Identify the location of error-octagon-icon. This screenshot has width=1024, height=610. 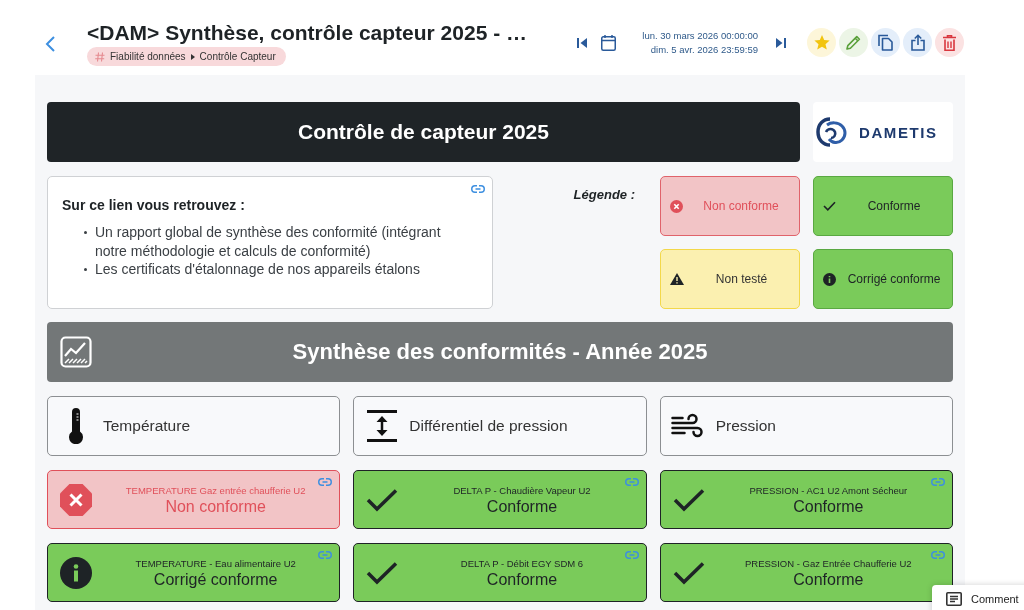
(76, 499).